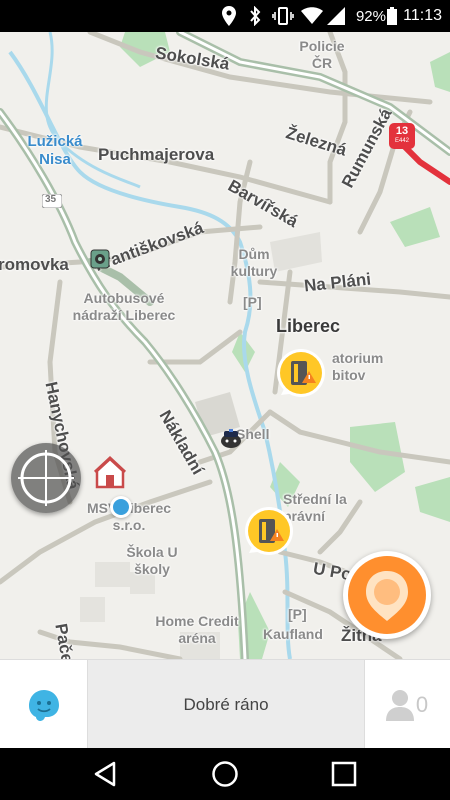 This screenshot has height=800, width=450. I want to click on speed-camera-icon, so click(100, 261).